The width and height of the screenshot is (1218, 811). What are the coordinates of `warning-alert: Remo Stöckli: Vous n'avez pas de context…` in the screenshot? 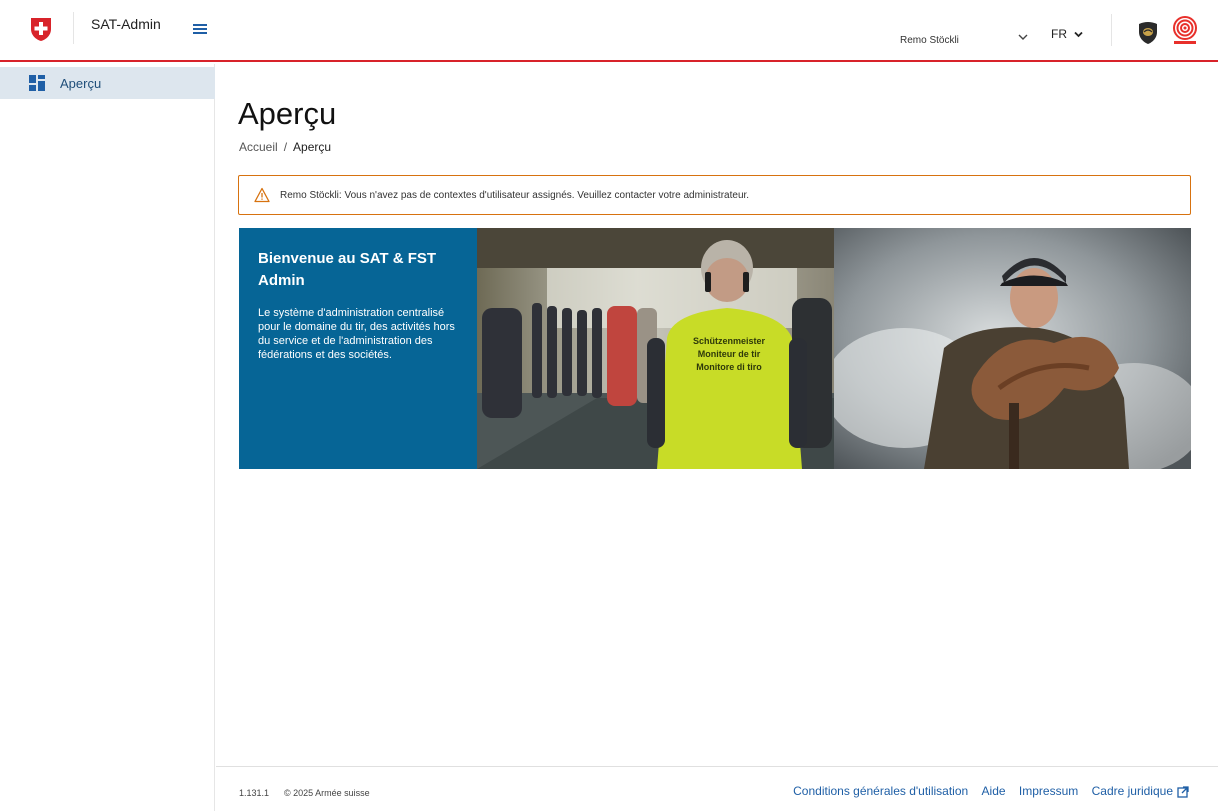 It's located at (714, 195).